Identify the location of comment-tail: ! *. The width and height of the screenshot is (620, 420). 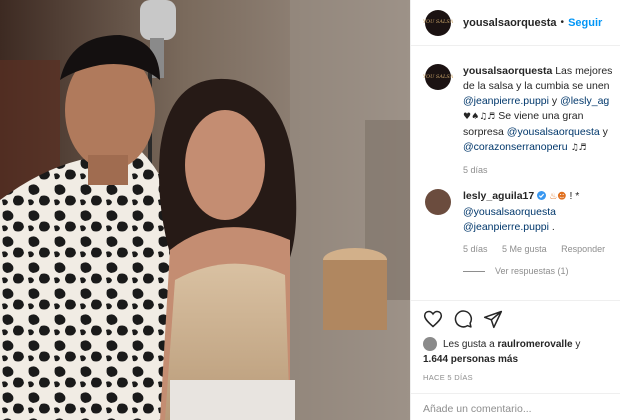
(574, 196).